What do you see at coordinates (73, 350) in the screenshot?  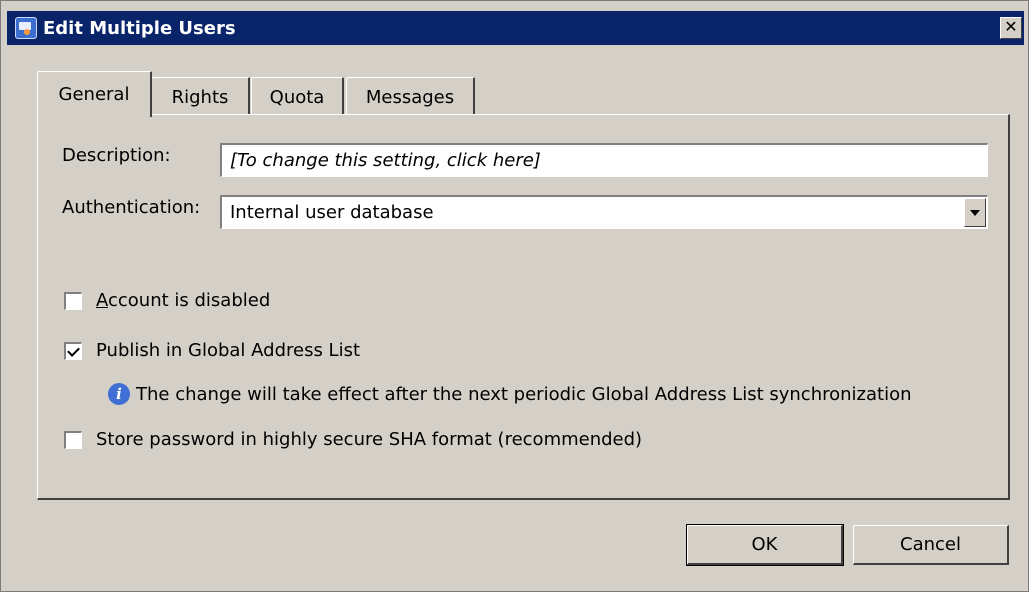 I see `publish-gal-checkbox` at bounding box center [73, 350].